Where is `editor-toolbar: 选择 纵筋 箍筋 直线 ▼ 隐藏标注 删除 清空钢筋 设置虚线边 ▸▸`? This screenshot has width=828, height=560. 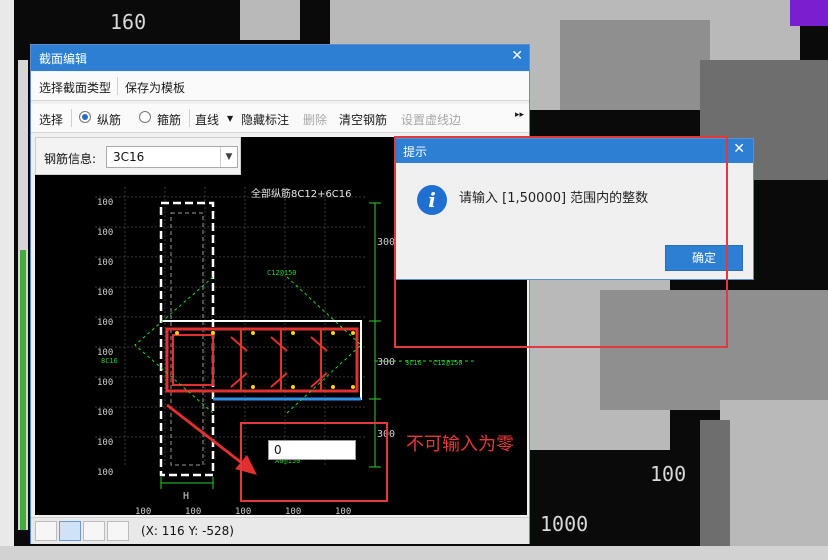
editor-toolbar: 选择 纵筋 箍筋 直线 ▼ 隐藏标注 删除 清空钢筋 设置虚线边 ▸▸ is located at coordinates (280, 118).